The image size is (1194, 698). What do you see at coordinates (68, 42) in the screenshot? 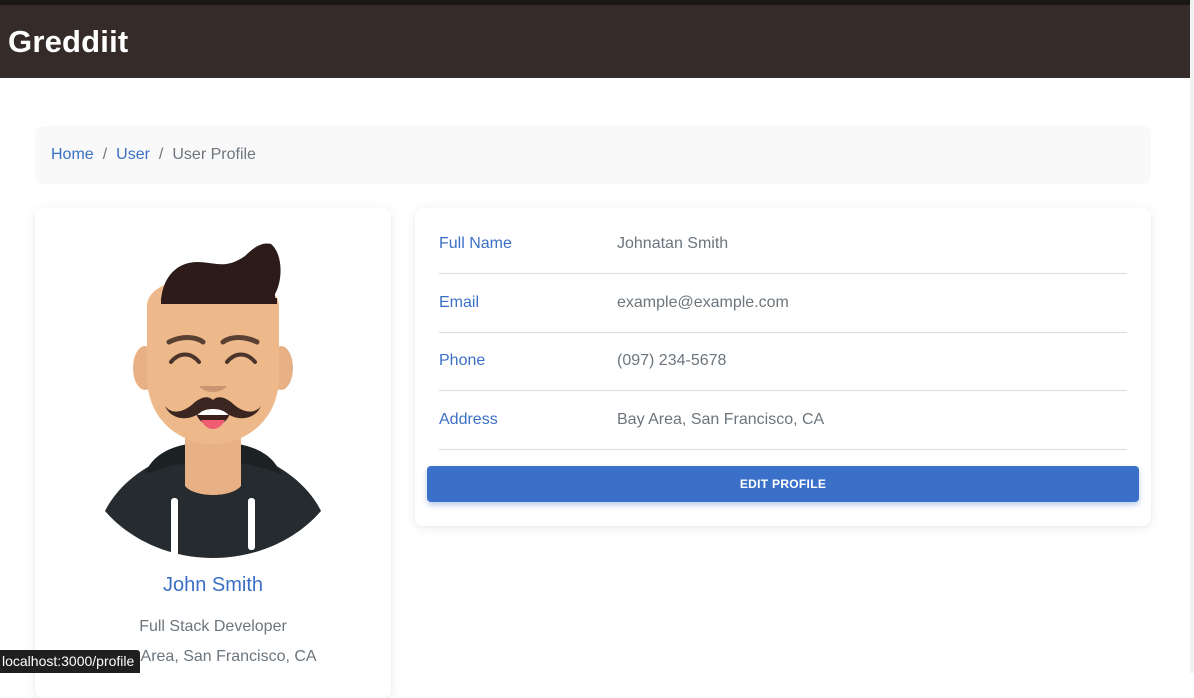
I see `brand-logo: Greddiit` at bounding box center [68, 42].